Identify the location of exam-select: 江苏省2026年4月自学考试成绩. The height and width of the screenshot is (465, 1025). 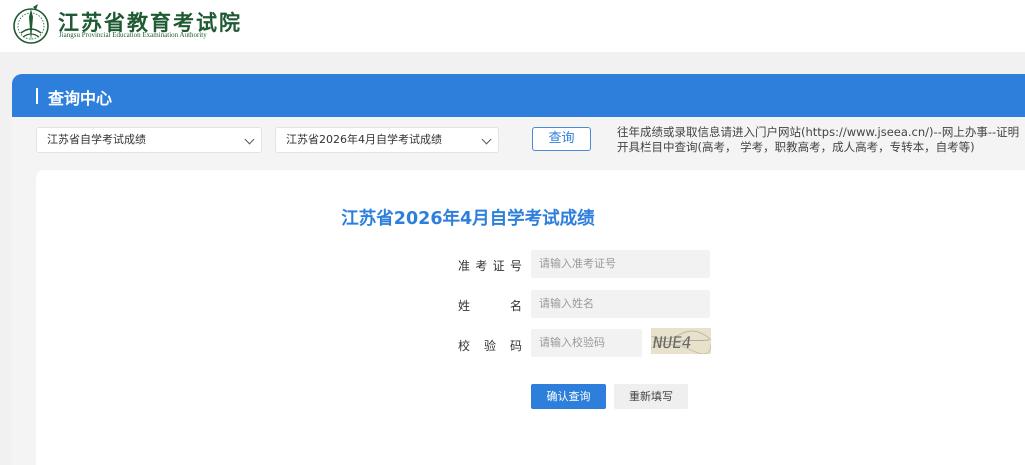
(387, 140).